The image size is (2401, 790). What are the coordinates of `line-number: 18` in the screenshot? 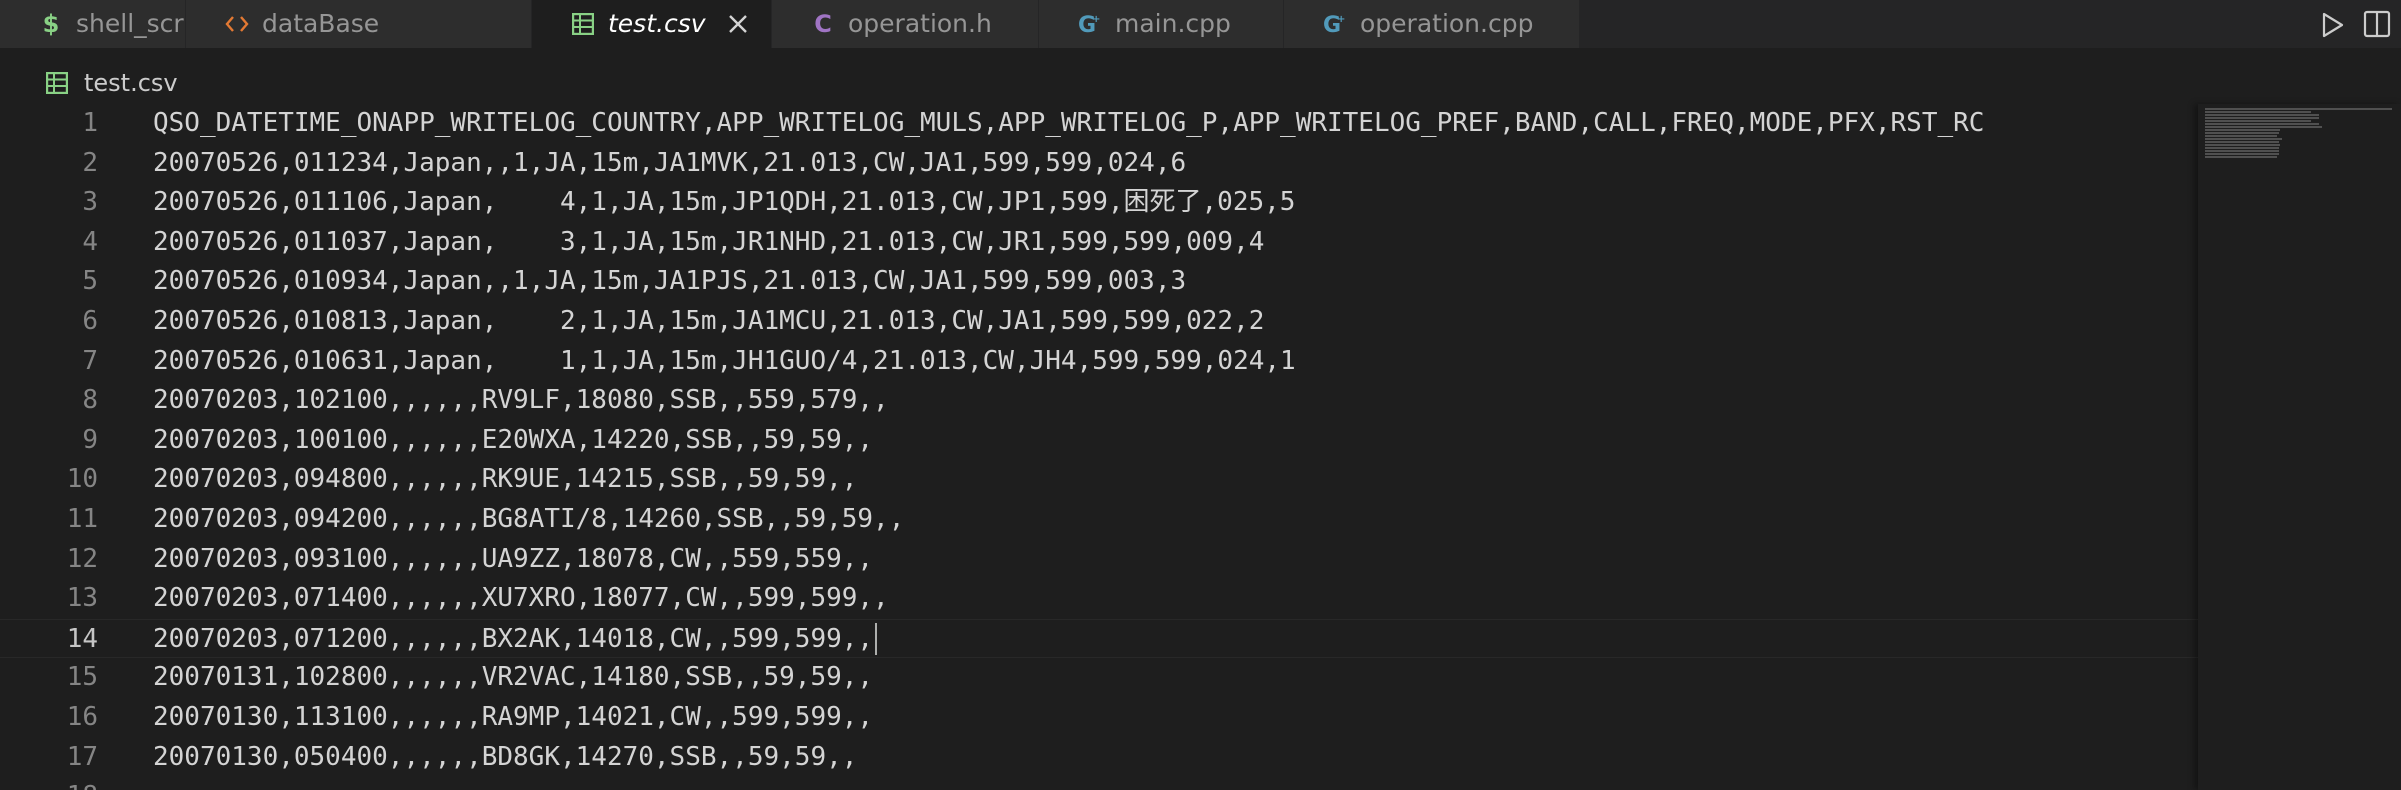 It's located at (49, 783).